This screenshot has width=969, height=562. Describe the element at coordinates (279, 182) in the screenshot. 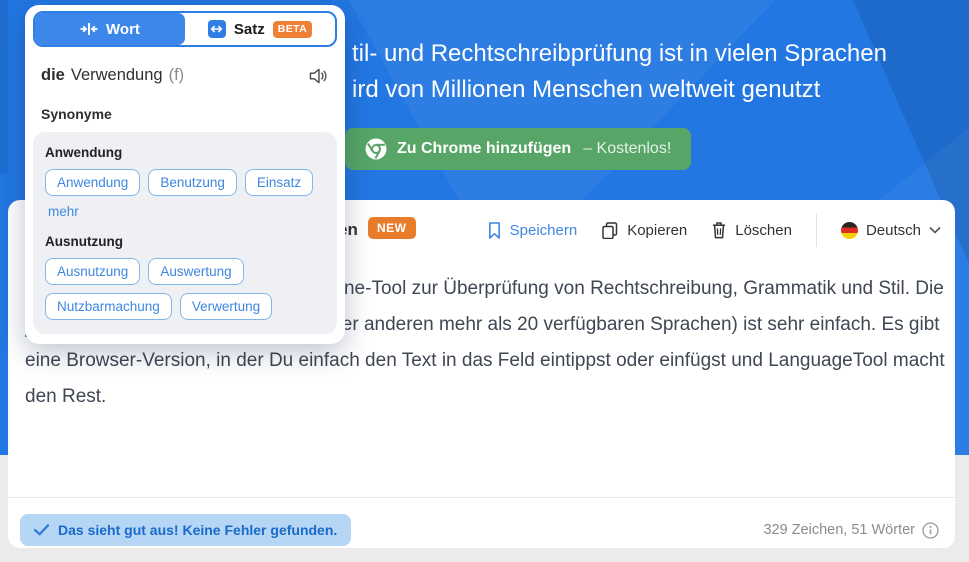

I see `synonym-chip: Einsatz` at that location.